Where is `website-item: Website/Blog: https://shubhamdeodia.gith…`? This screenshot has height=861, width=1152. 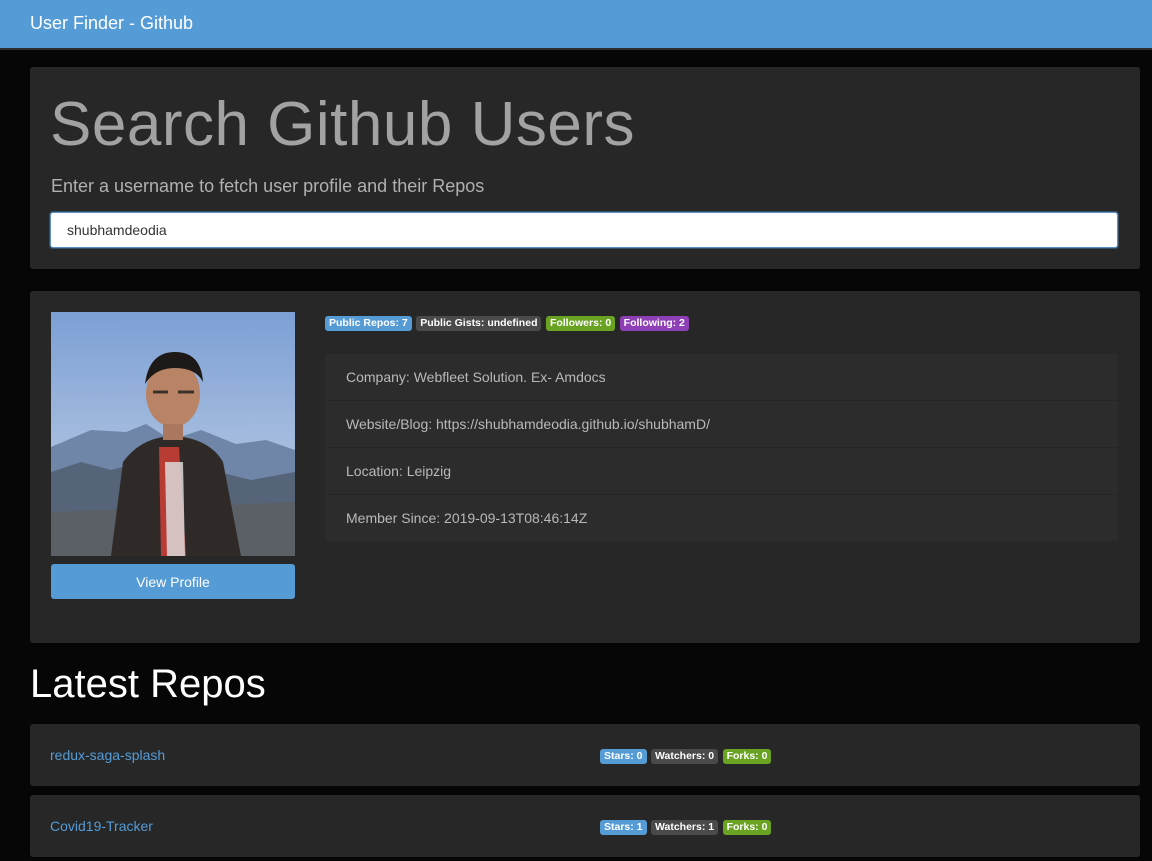
website-item: Website/Blog: https://shubhamdeodia.gith… is located at coordinates (721, 424).